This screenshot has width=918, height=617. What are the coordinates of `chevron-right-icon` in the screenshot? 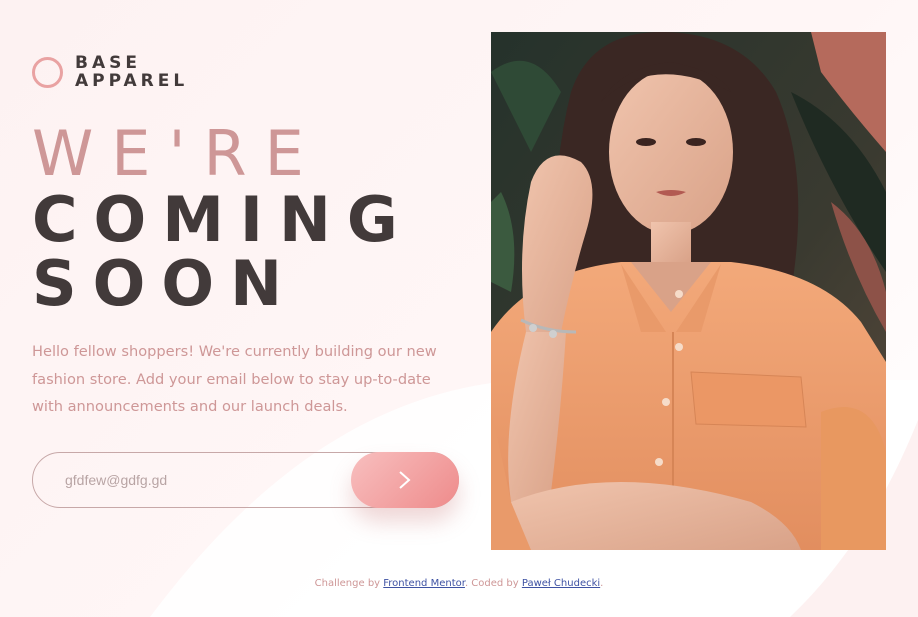 It's located at (405, 480).